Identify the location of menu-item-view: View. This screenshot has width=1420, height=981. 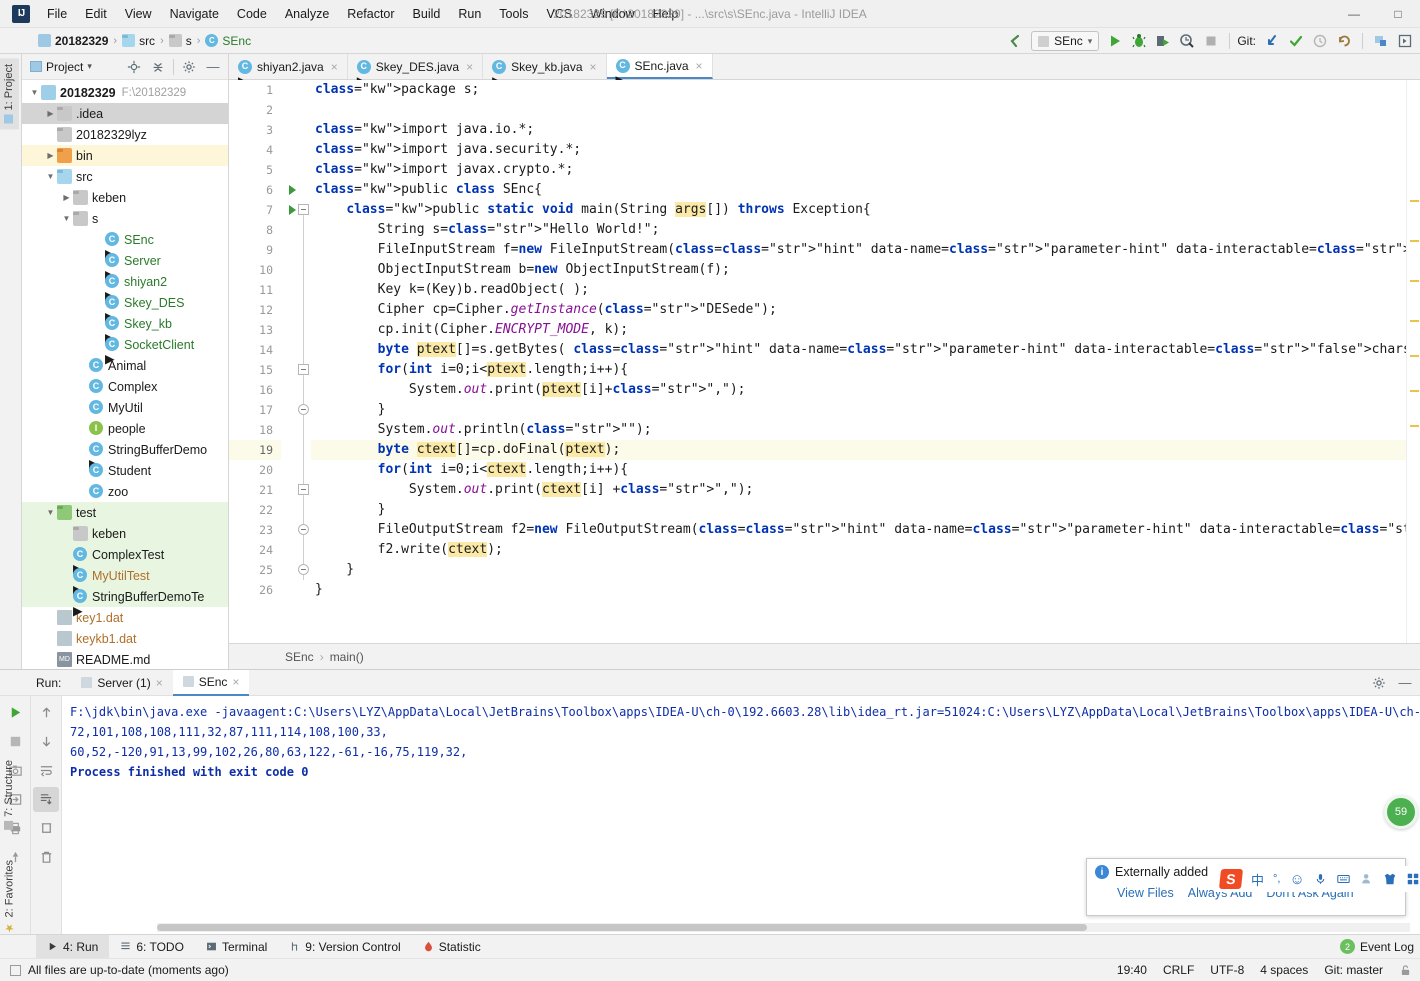
(138, 14).